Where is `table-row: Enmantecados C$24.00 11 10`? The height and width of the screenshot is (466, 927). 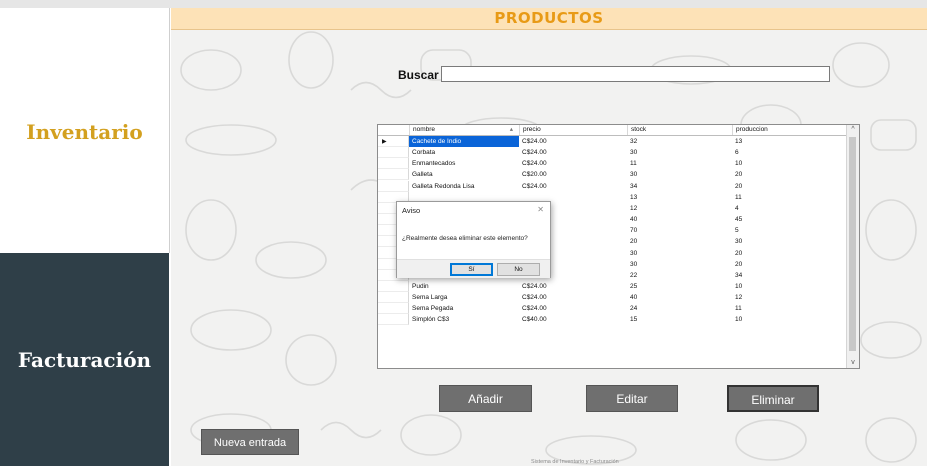
table-row: Enmantecados C$24.00 11 10 is located at coordinates (612, 164).